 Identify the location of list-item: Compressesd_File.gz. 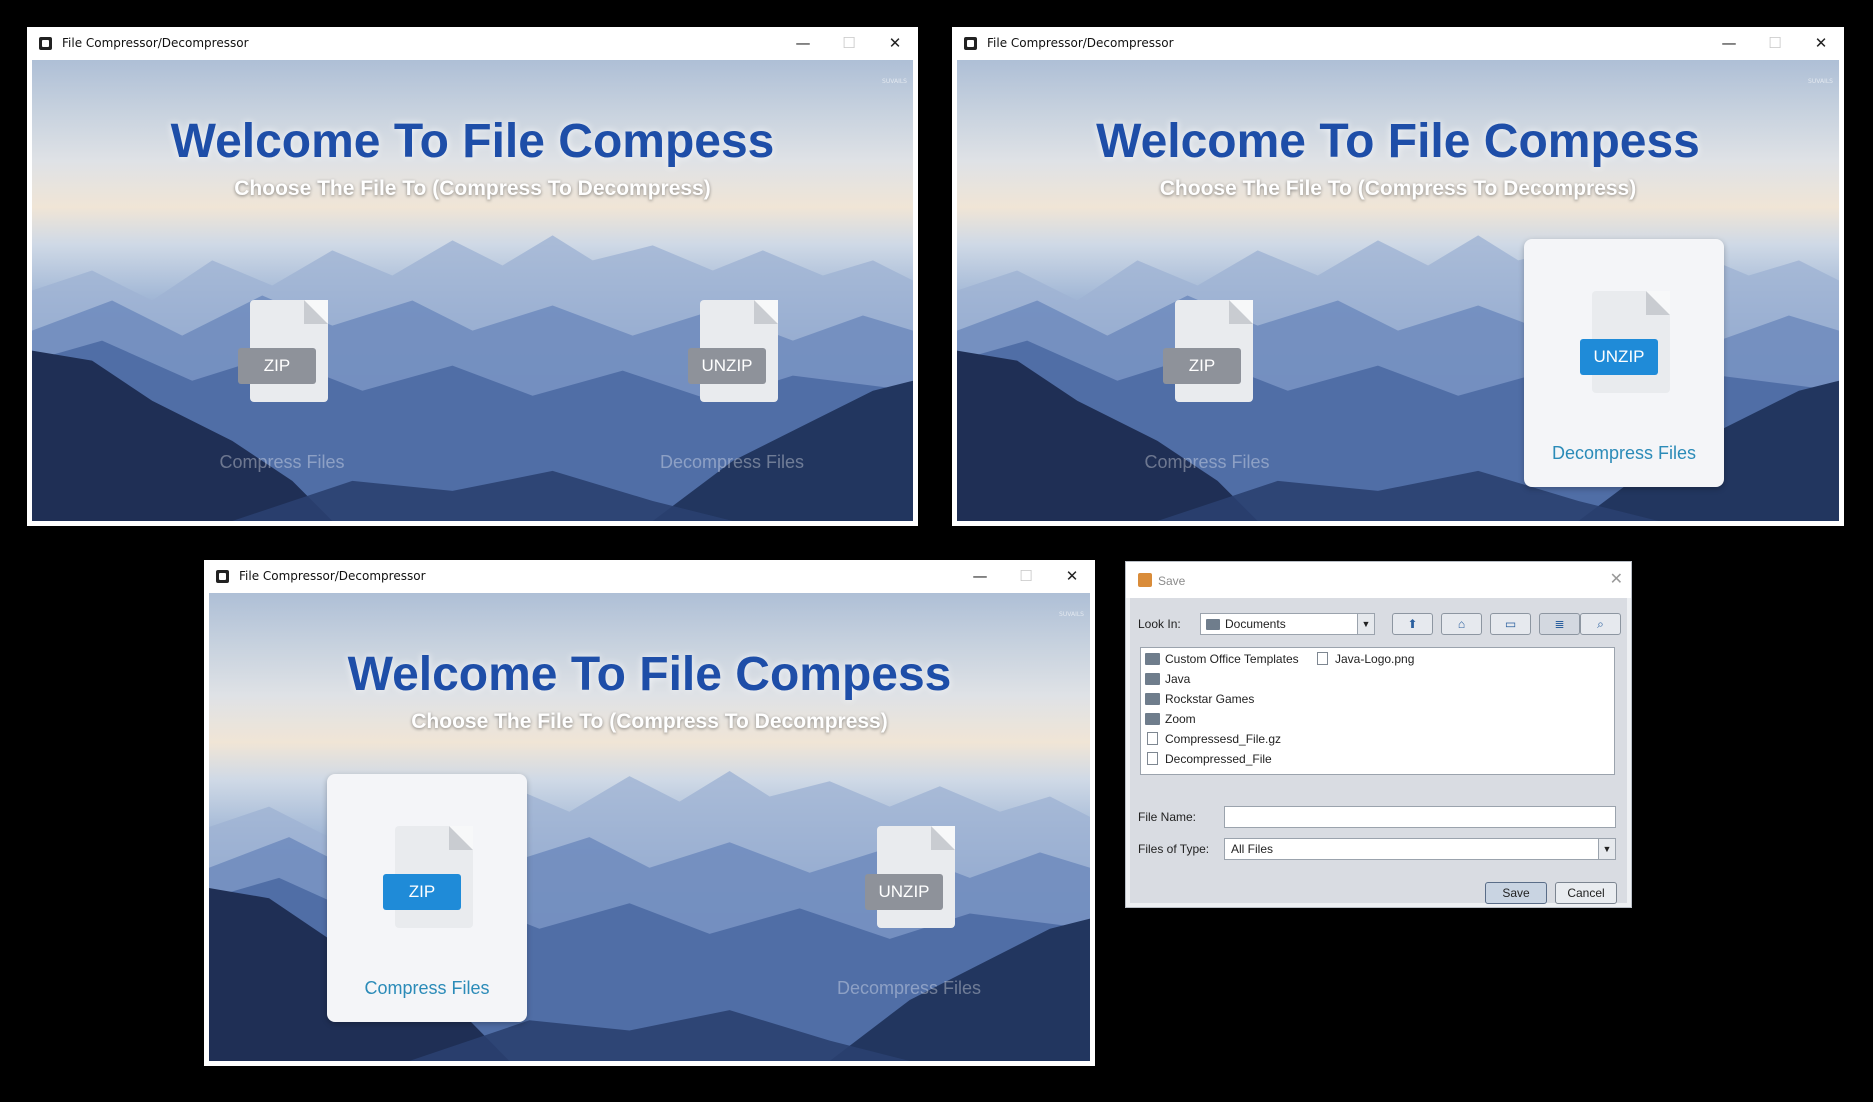
(1212, 739).